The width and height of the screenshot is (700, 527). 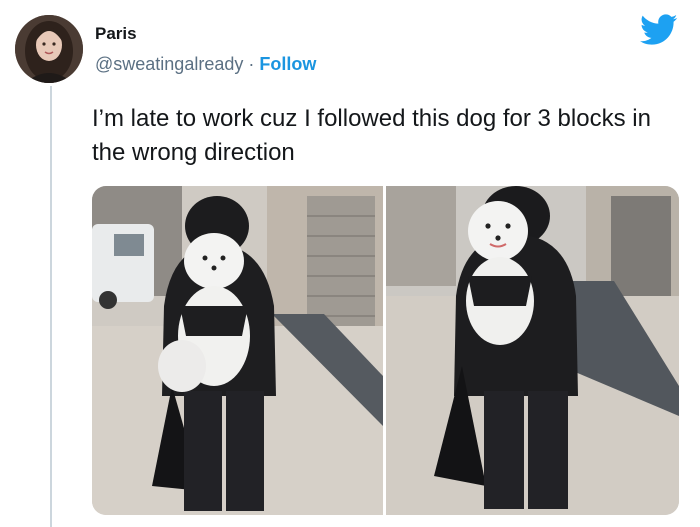 What do you see at coordinates (51, 306) in the screenshot?
I see `thread-line` at bounding box center [51, 306].